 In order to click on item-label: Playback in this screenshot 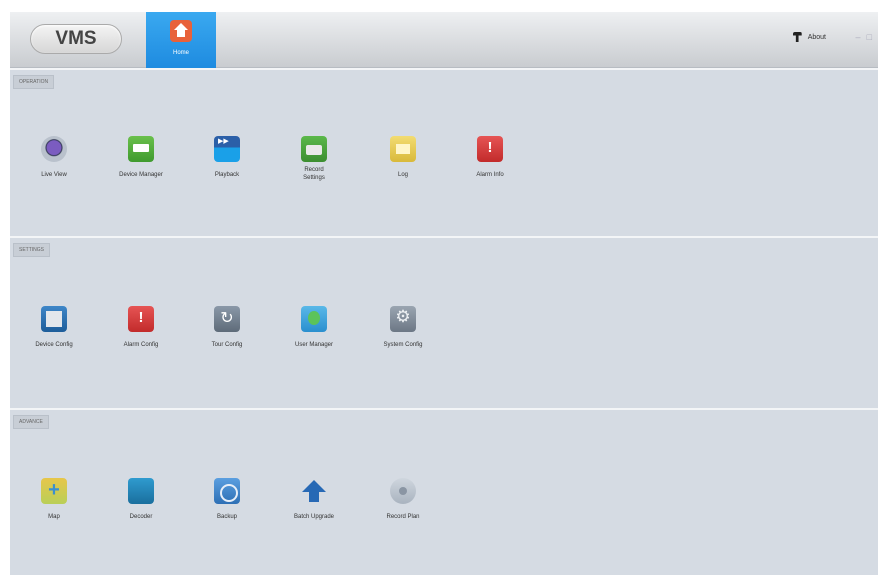, I will do `click(227, 175)`.